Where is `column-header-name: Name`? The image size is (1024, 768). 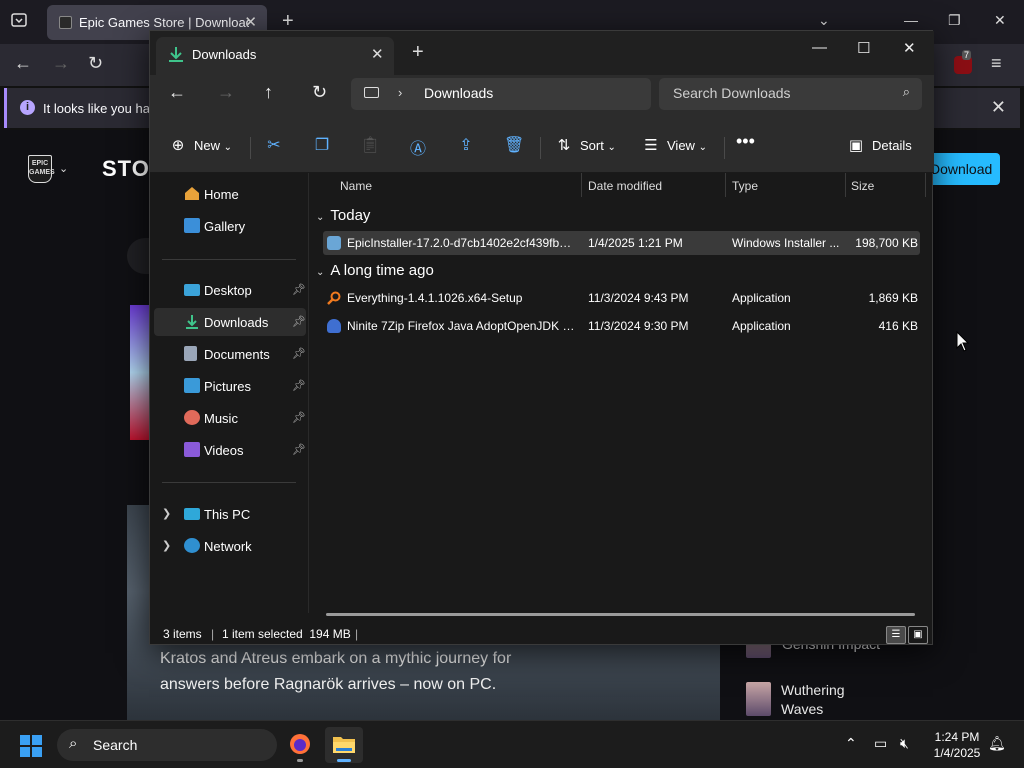
column-header-name: Name is located at coordinates (356, 186).